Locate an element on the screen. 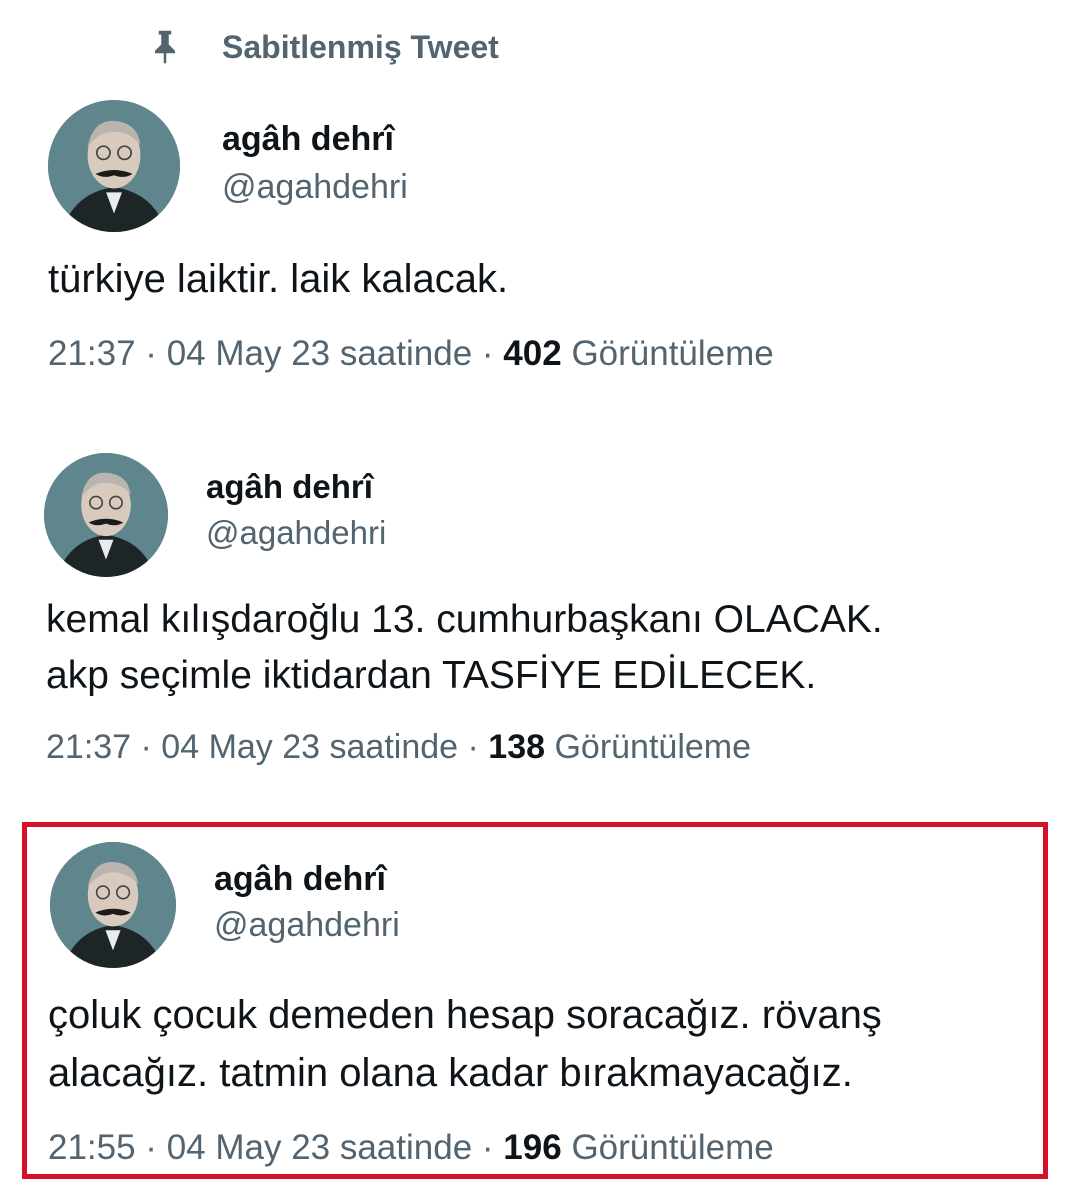 The width and height of the screenshot is (1065, 1200). view-count: 196 is located at coordinates (532, 1147).